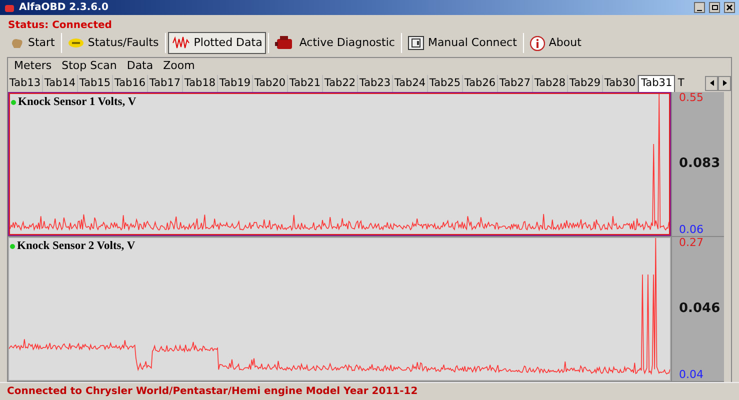  I want to click on menu-item: Zoom, so click(179, 66).